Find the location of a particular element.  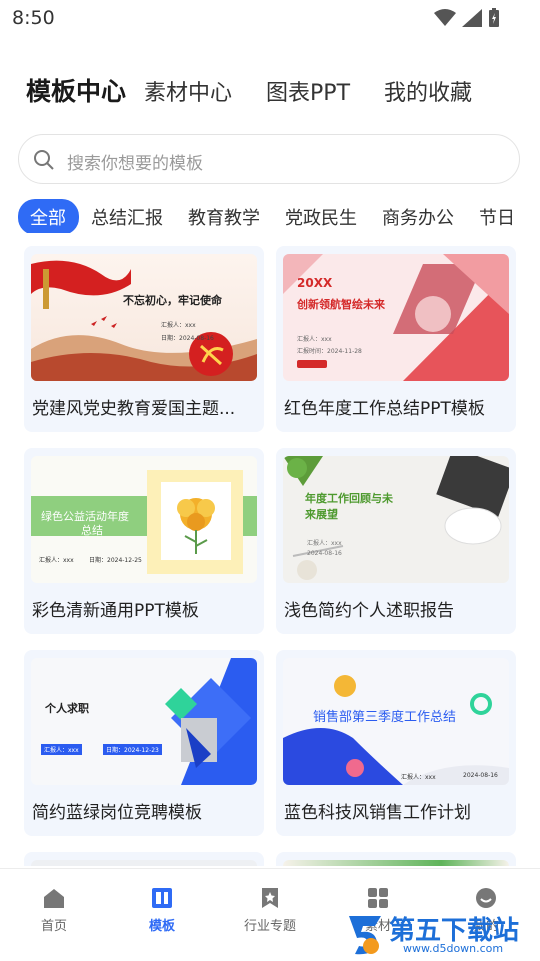

thumb-date: 日期：2024-12-25 is located at coordinates (115, 560).